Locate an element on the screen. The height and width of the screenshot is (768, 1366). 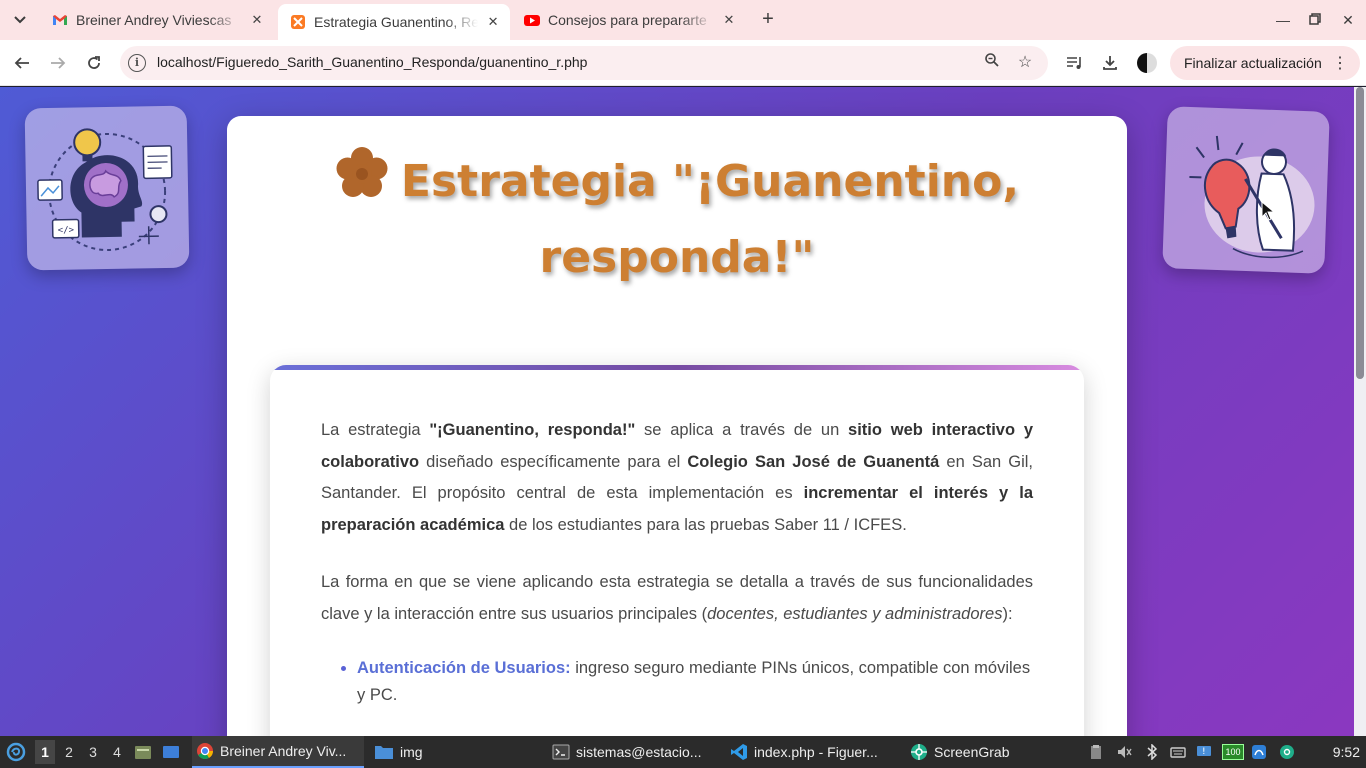
workspace-4: 4 is located at coordinates (117, 752).